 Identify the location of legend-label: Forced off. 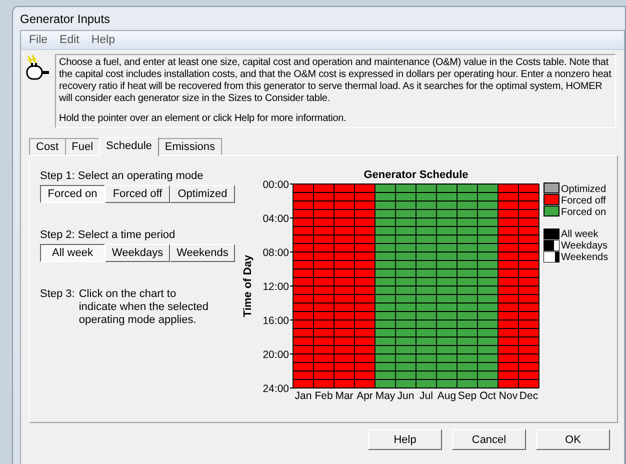
(583, 201).